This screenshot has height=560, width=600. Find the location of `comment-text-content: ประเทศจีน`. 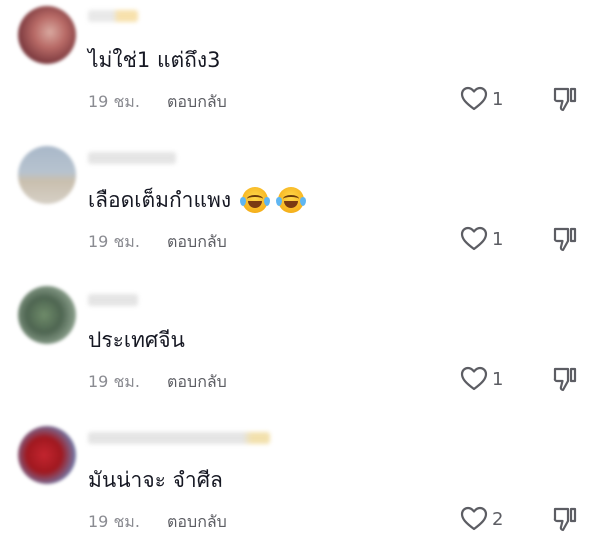

comment-text-content: ประเทศจีน is located at coordinates (136, 340).